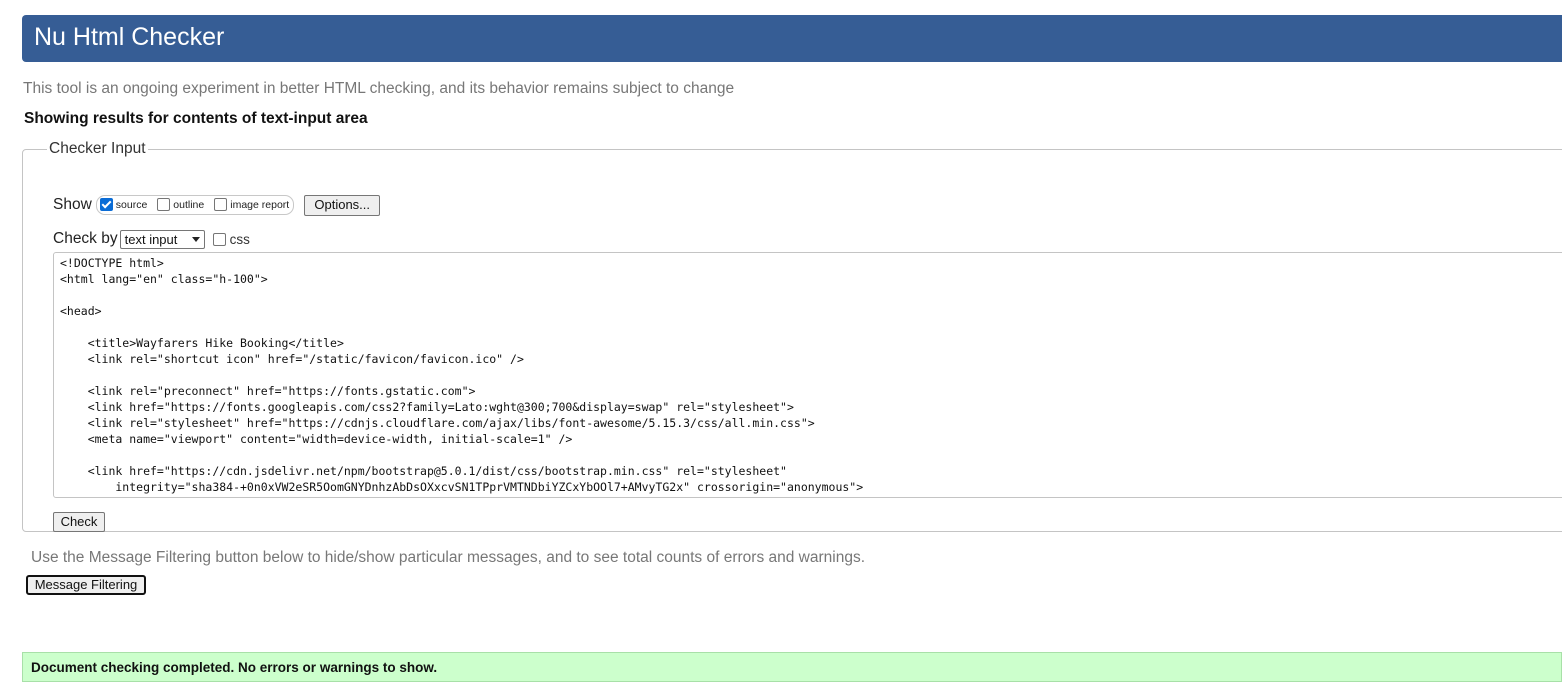  What do you see at coordinates (86, 585) in the screenshot?
I see `message-filtering-button: Message Filtering` at bounding box center [86, 585].